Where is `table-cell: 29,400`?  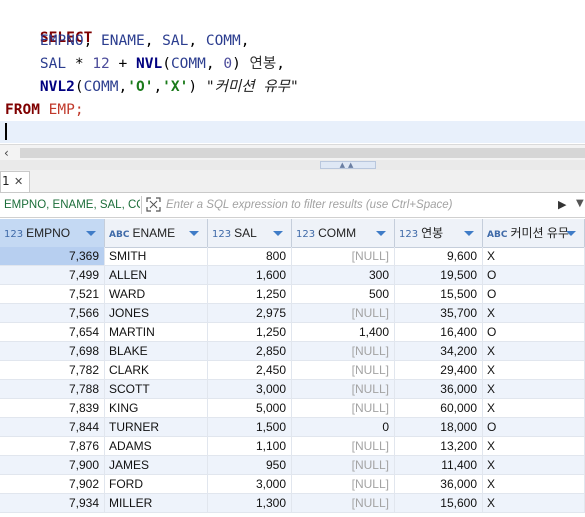
table-cell: 29,400 is located at coordinates (439, 370).